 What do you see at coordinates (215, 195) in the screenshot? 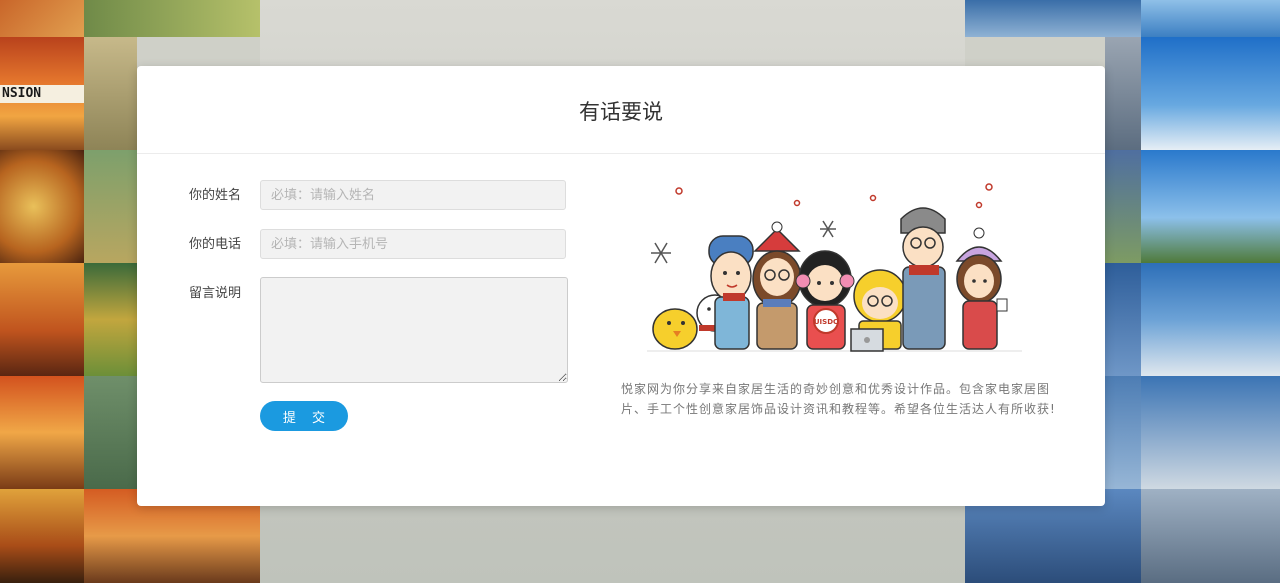
I see `name-label: 你的姓名` at bounding box center [215, 195].